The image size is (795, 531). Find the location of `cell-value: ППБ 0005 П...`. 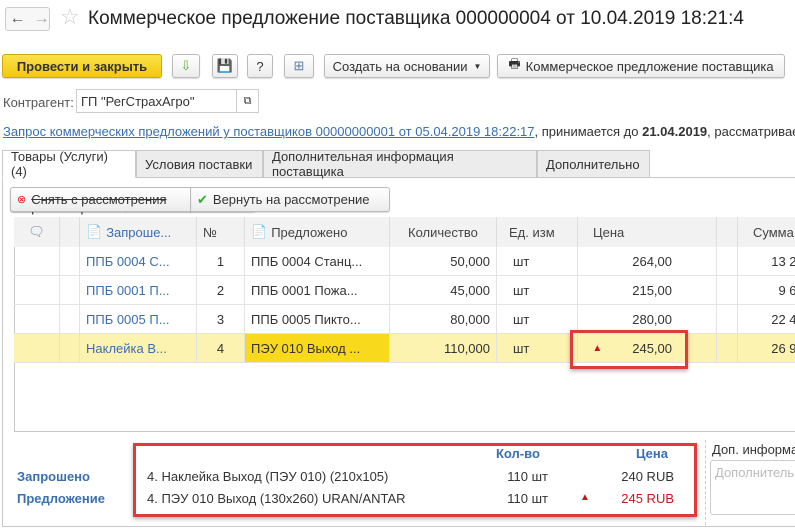

cell-value: ППБ 0005 П... is located at coordinates (128, 319).